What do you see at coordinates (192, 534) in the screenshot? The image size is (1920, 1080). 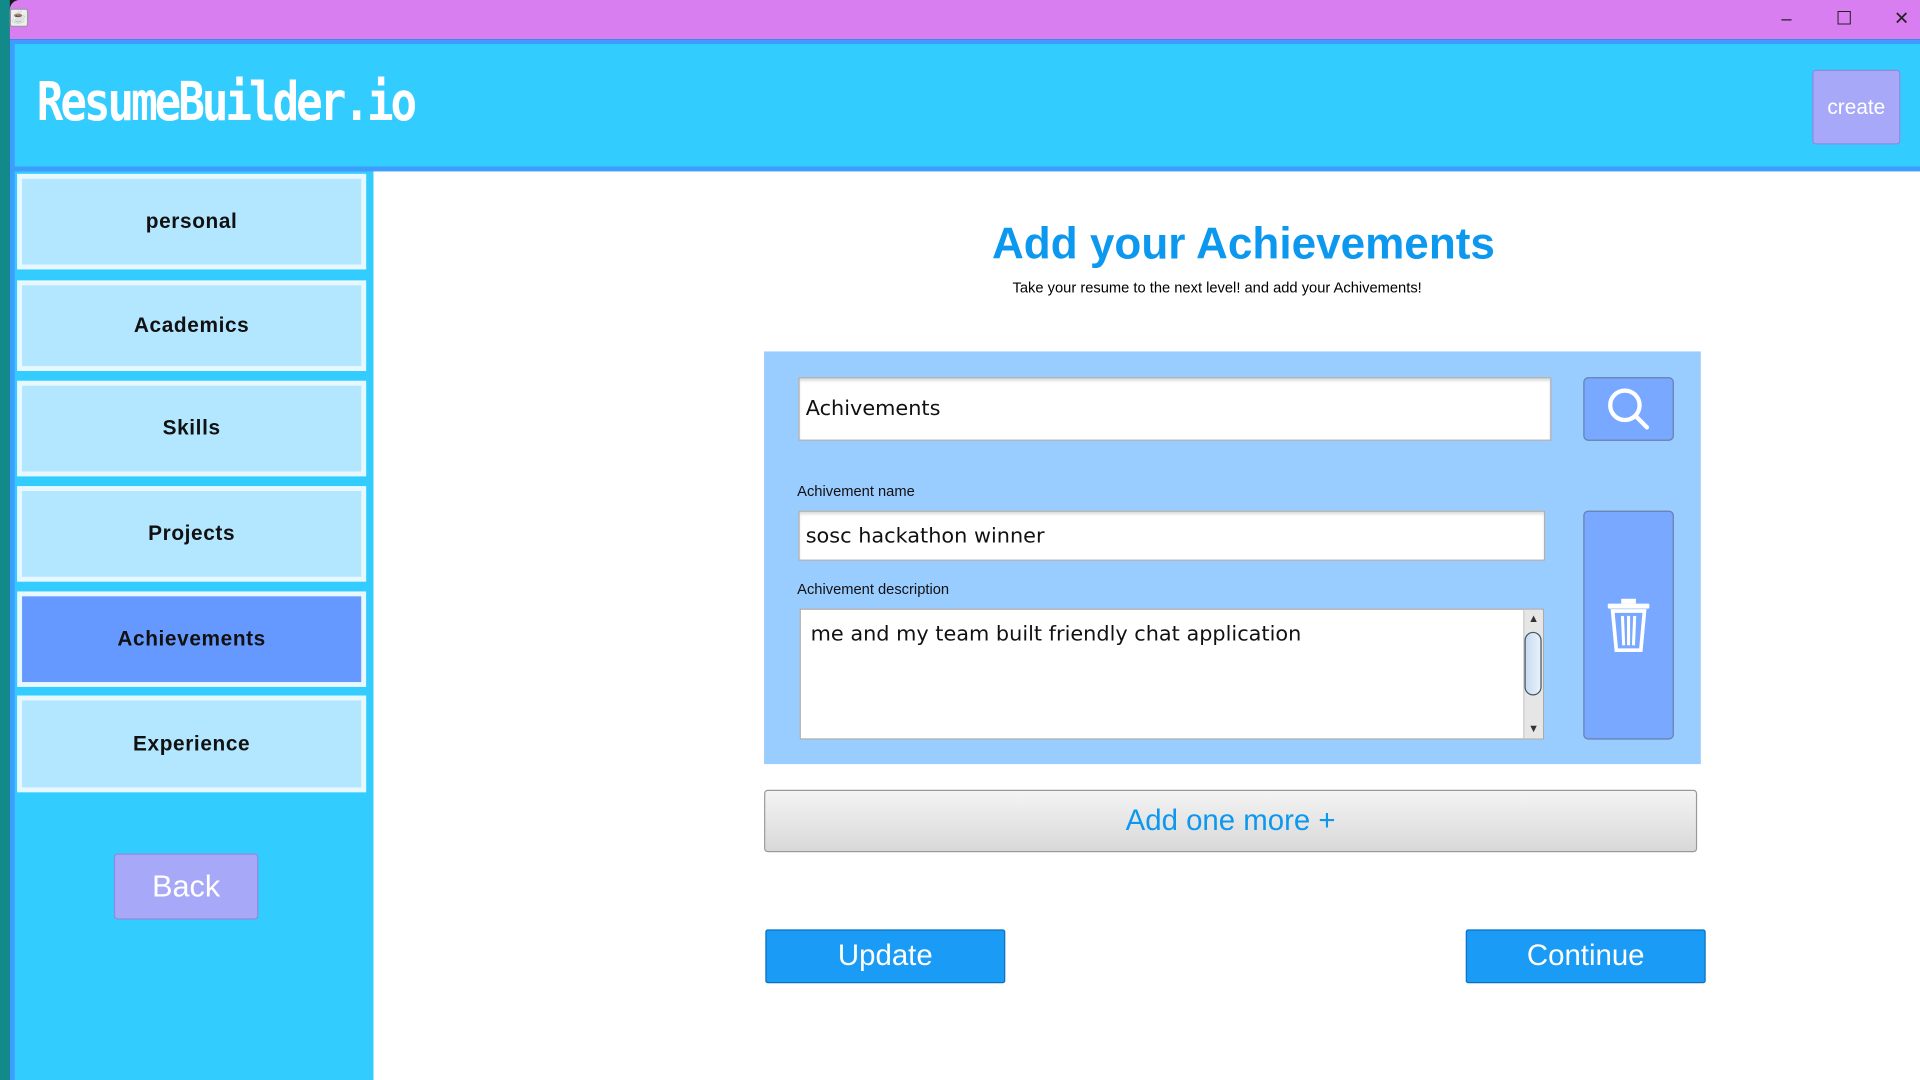 I see `sidebar-item-projects: Projects` at bounding box center [192, 534].